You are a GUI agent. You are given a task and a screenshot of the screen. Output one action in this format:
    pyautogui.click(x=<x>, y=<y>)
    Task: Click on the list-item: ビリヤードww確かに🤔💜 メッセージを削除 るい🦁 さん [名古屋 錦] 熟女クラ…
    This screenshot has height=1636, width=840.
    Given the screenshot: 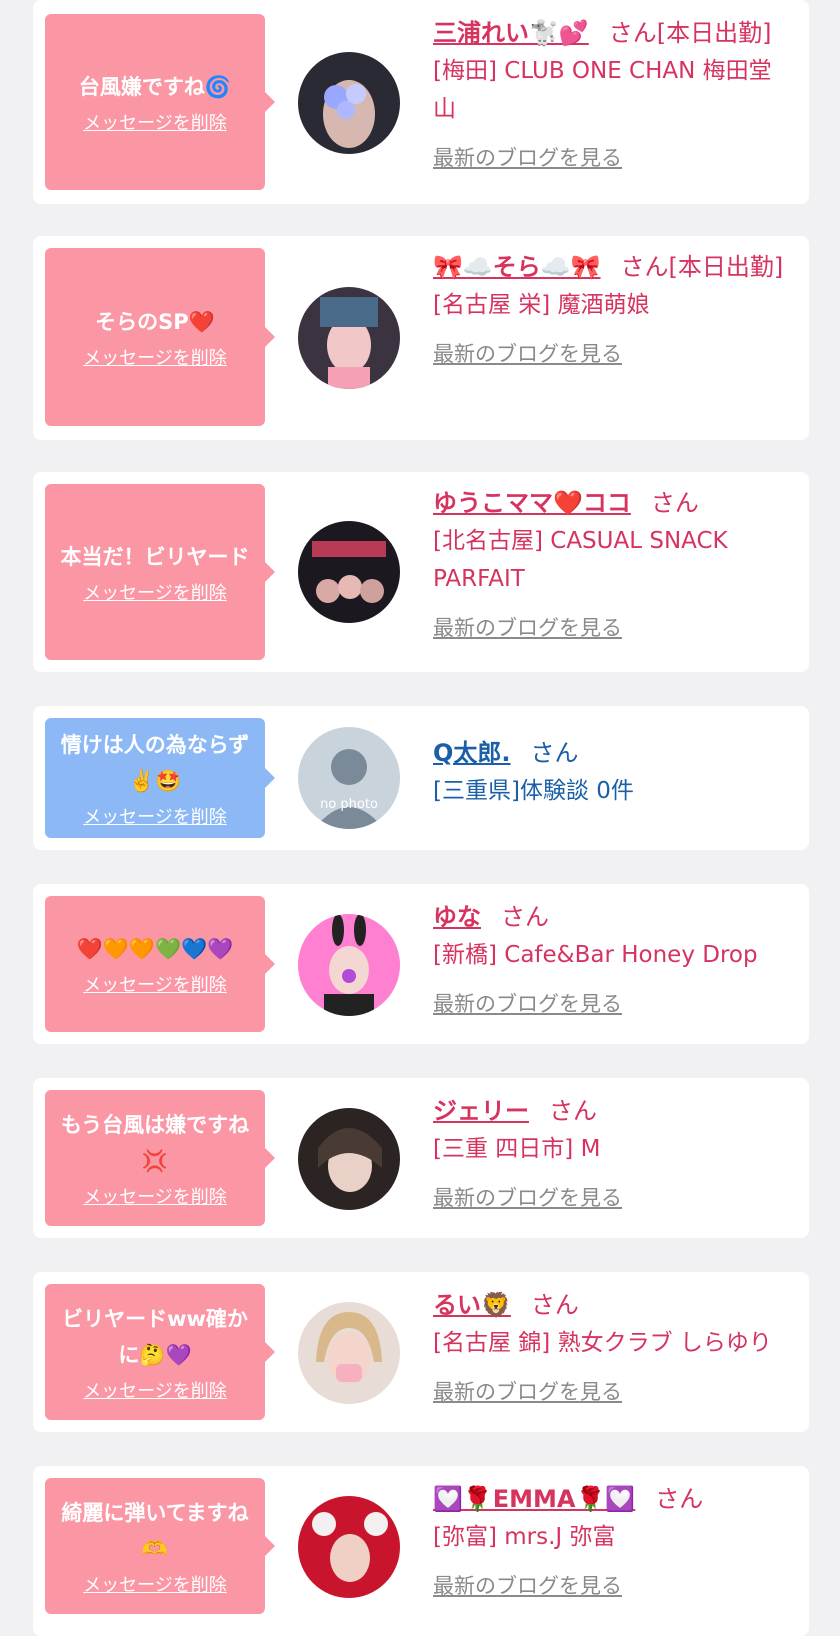 What is the action you would take?
    pyautogui.click(x=421, y=1352)
    